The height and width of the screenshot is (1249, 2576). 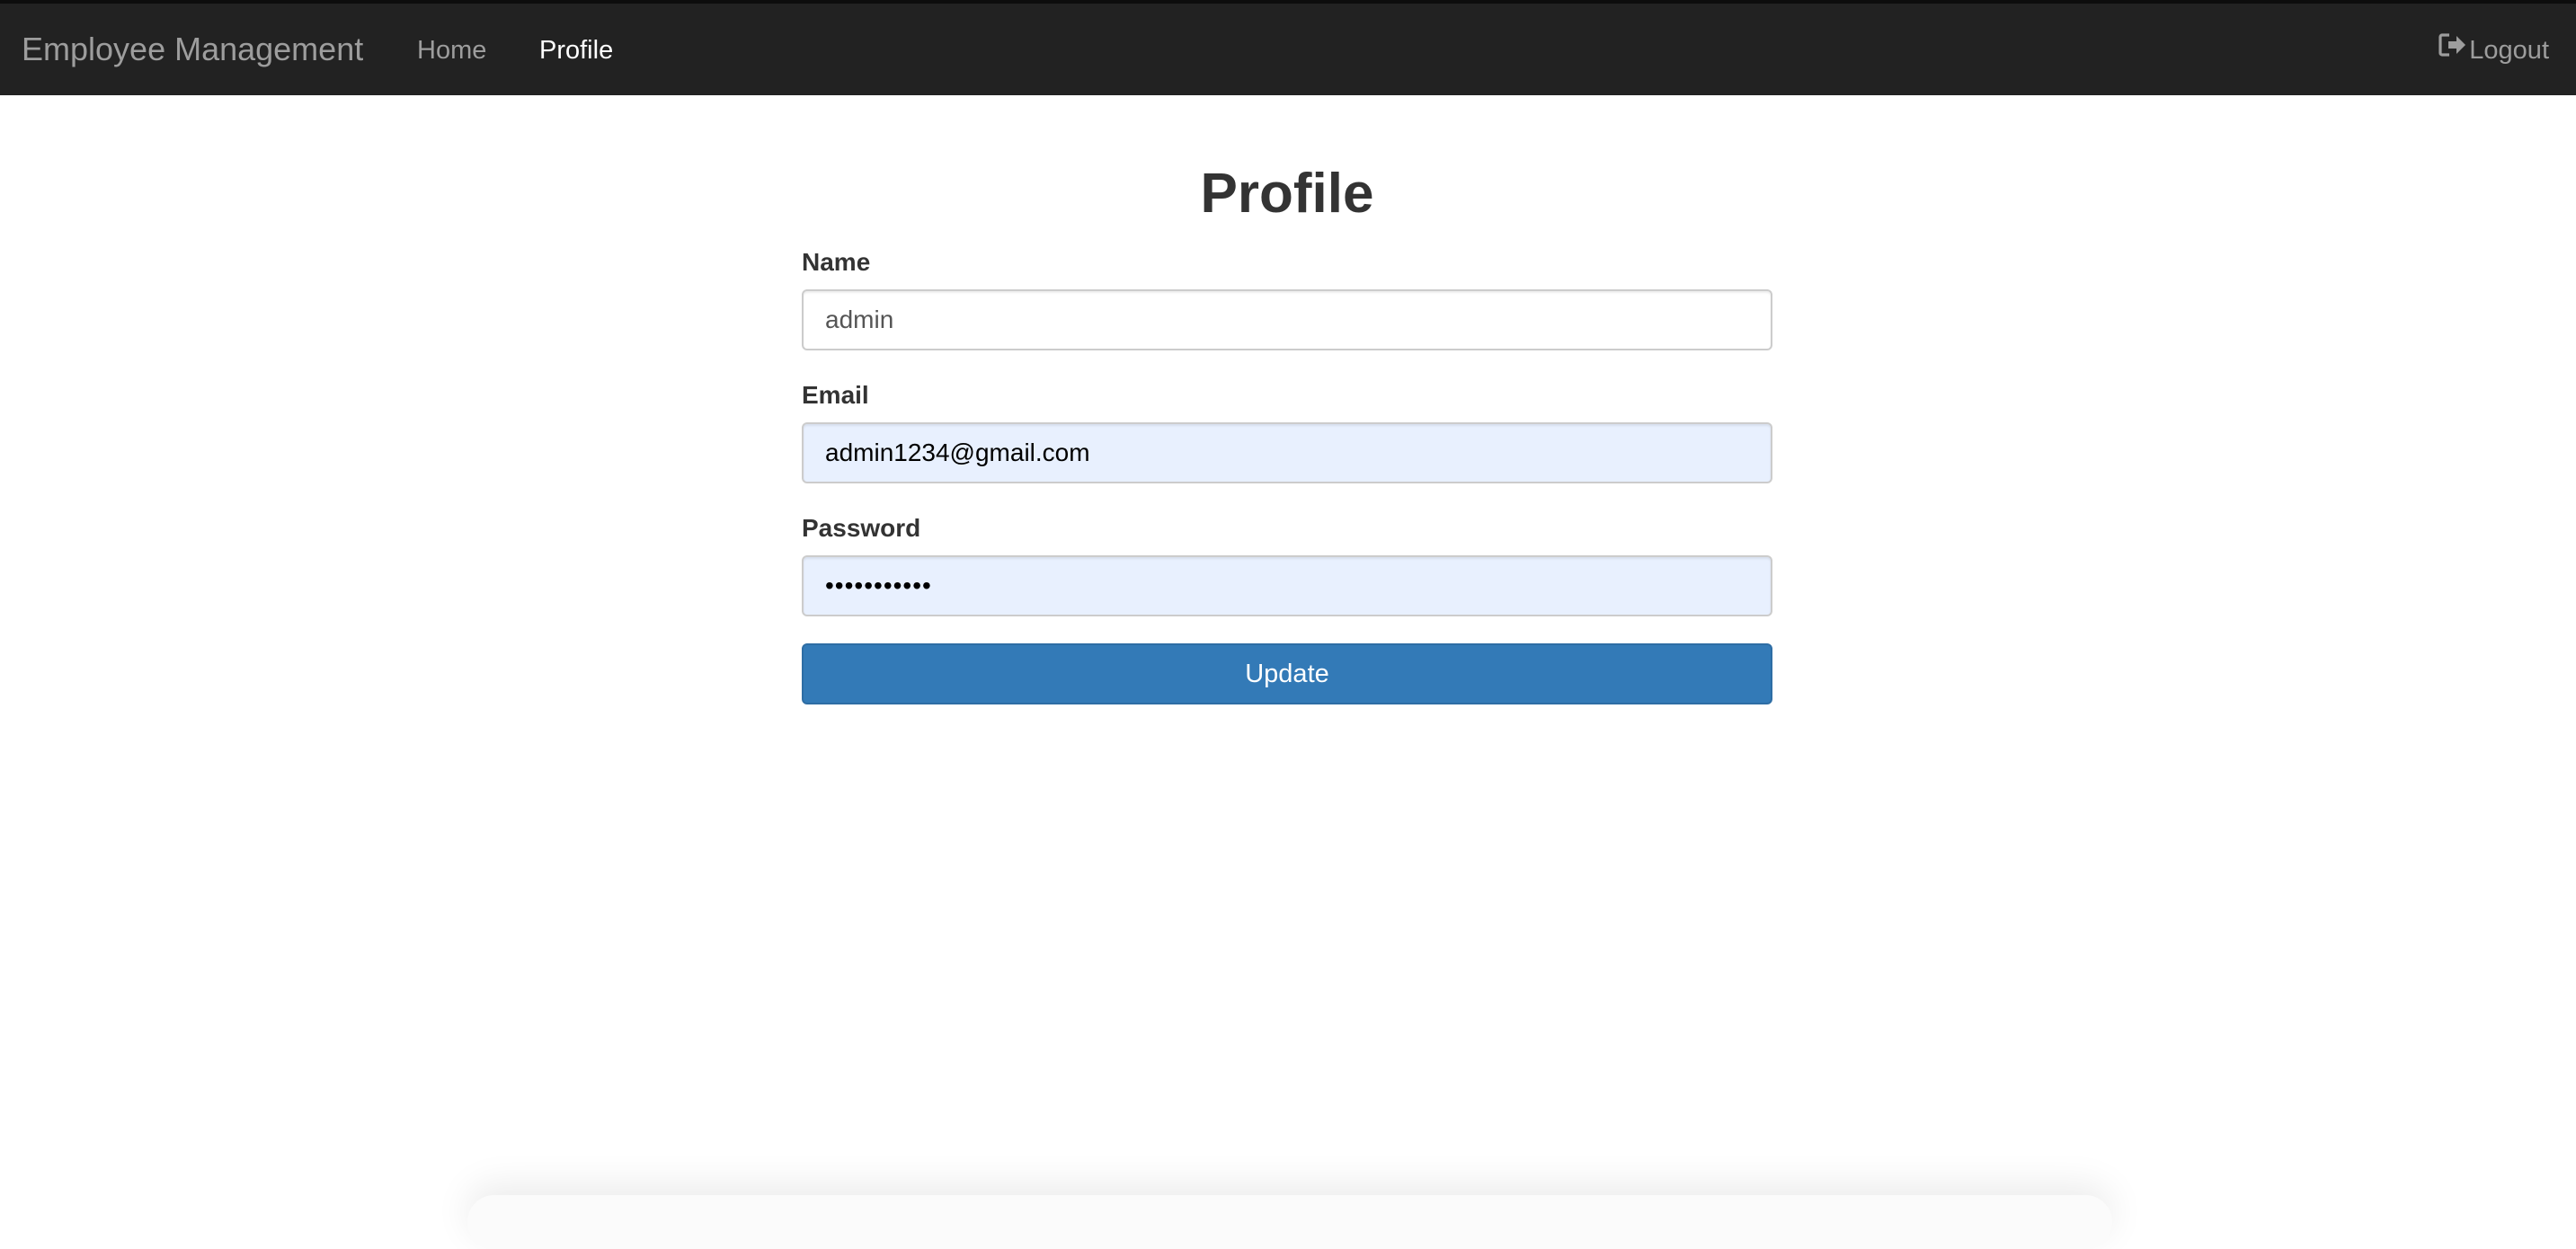 What do you see at coordinates (451, 50) in the screenshot?
I see `nav-link-home: Home` at bounding box center [451, 50].